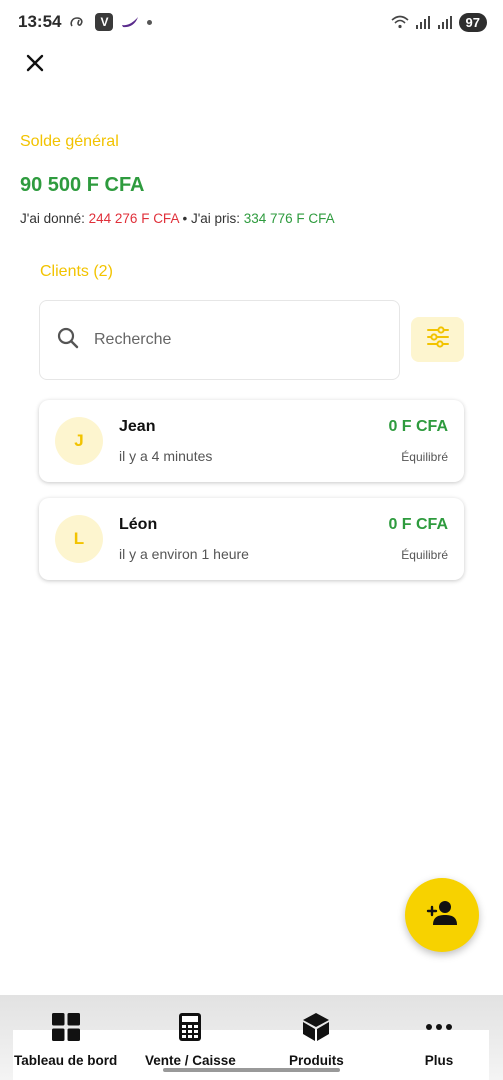 The width and height of the screenshot is (503, 1080). Describe the element at coordinates (82, 185) in the screenshot. I see `balance-value: 90 500 F CFA` at that location.